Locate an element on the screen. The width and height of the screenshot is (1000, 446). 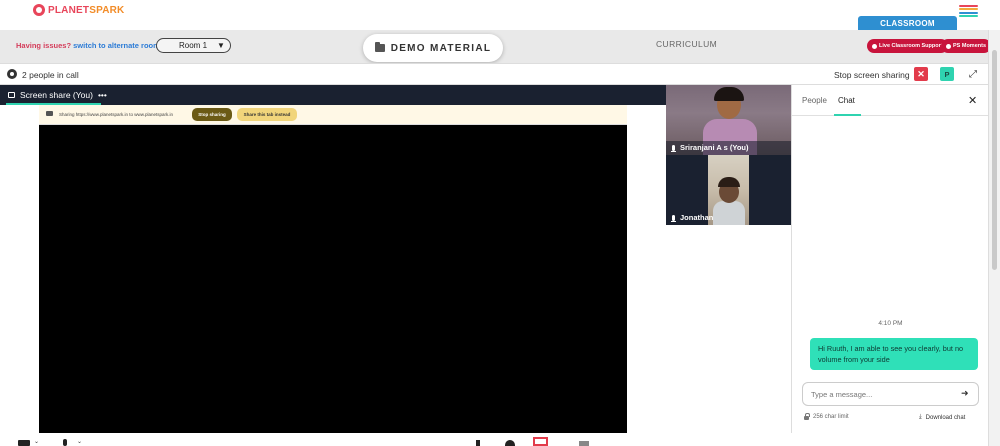
participants-icon is located at coordinates (510, 443).